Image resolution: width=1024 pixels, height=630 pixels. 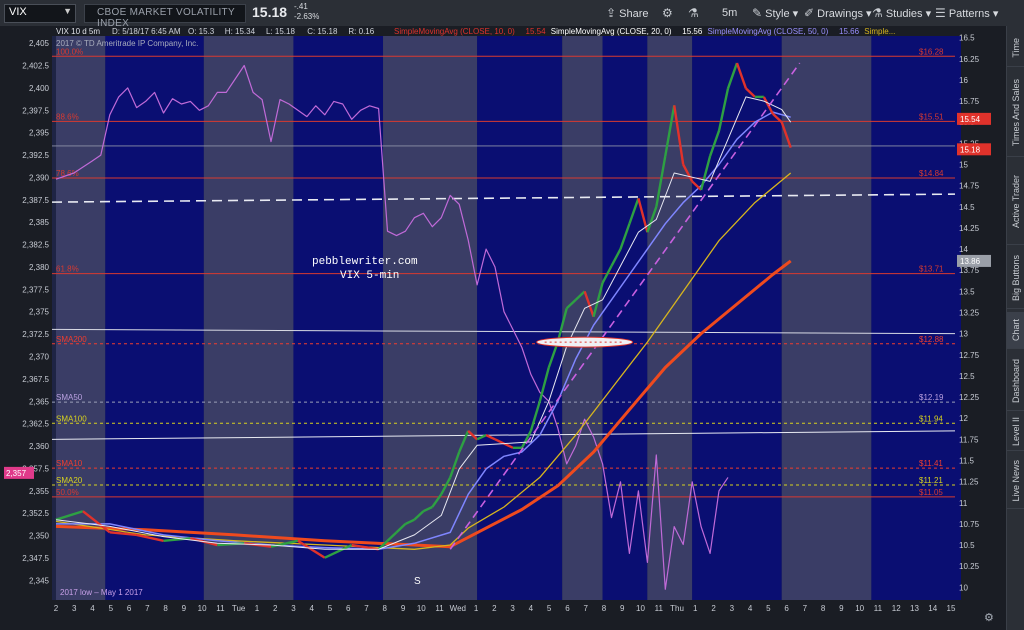 I want to click on chevron-down-icon: ▼, so click(x=67, y=11).